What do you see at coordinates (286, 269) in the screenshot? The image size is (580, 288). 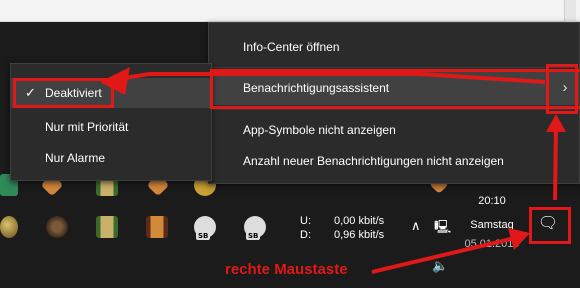 I see `annotation-label: rechte Maustaste` at bounding box center [286, 269].